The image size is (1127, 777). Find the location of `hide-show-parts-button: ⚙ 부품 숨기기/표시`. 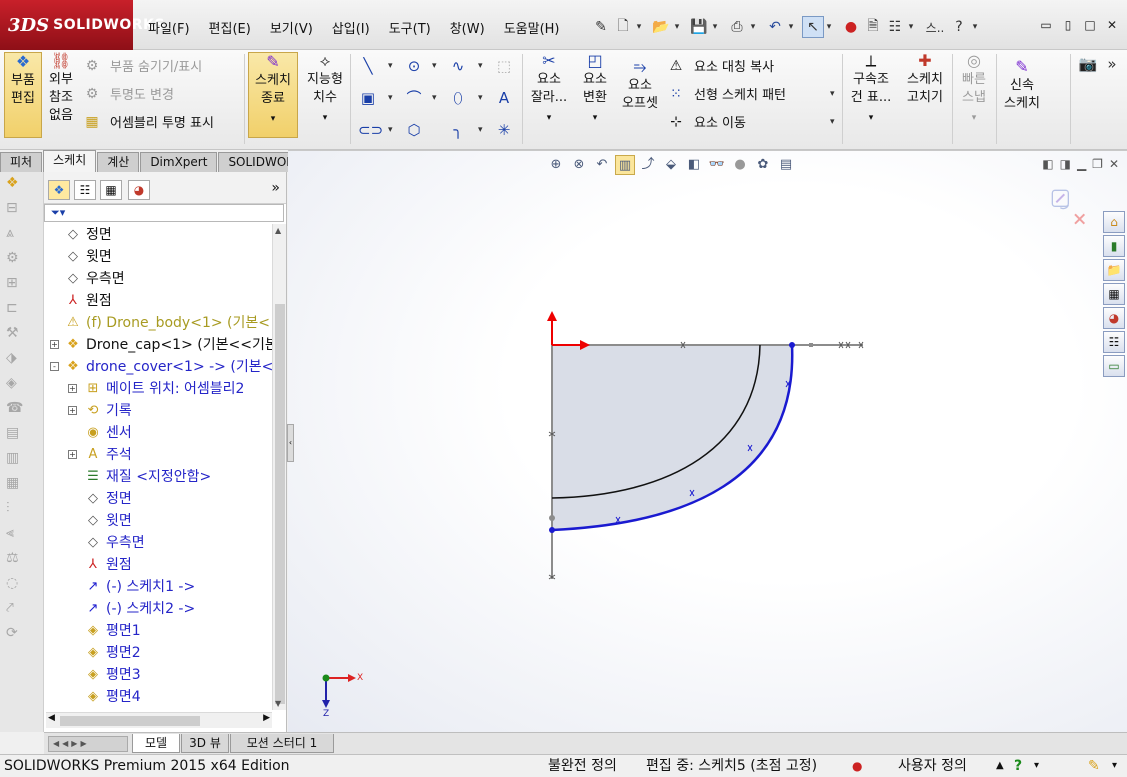

hide-show-parts-button: ⚙ 부품 숨기기/표시 is located at coordinates (142, 66).